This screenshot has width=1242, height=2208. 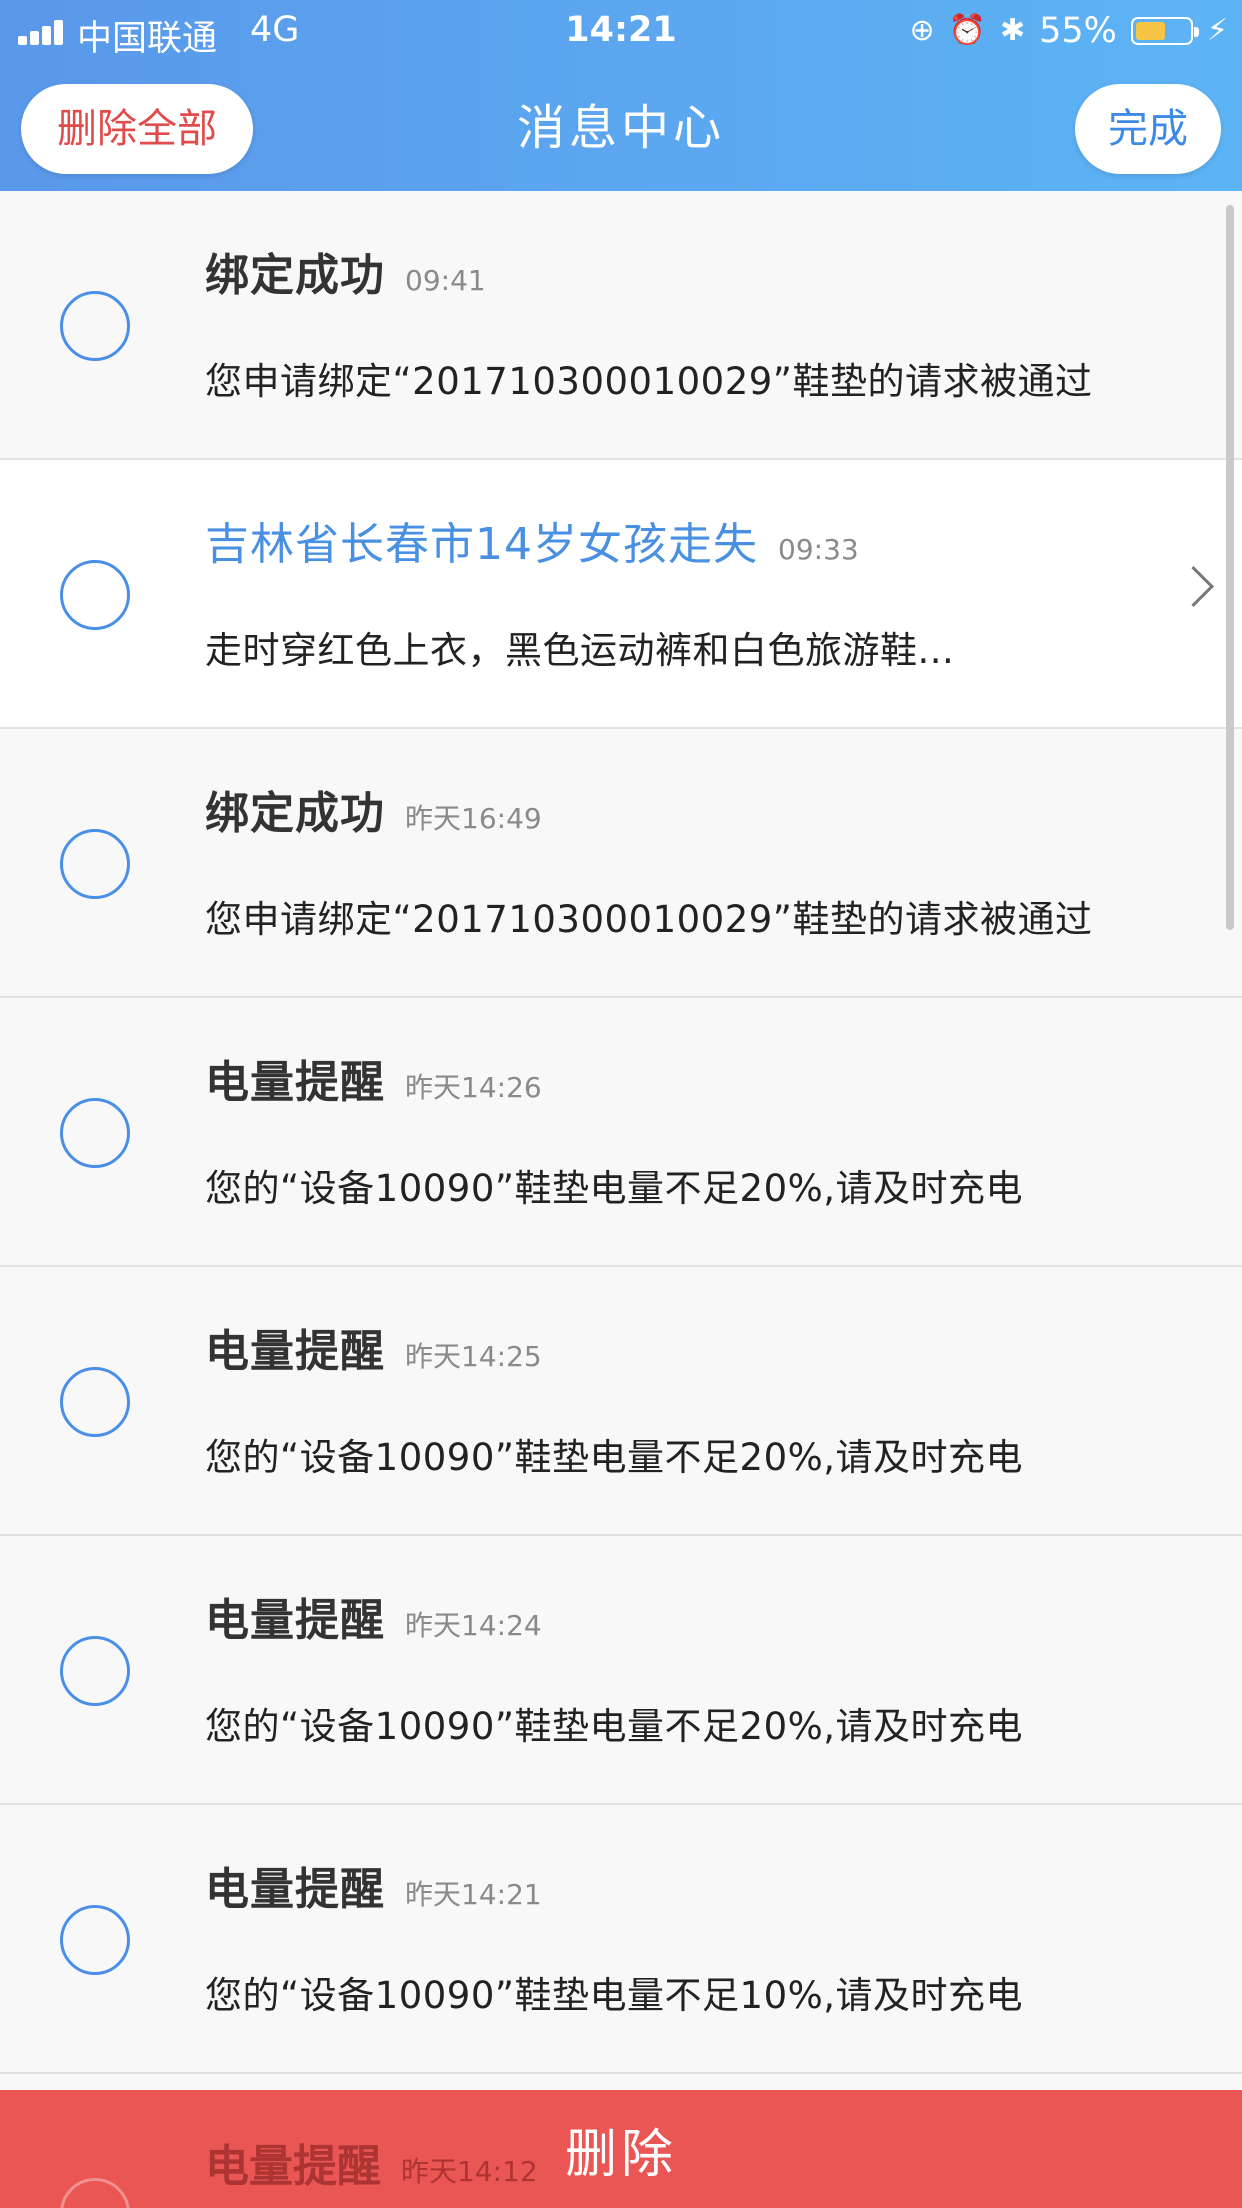 What do you see at coordinates (1193, 586) in the screenshot?
I see `chevron-right-icon` at bounding box center [1193, 586].